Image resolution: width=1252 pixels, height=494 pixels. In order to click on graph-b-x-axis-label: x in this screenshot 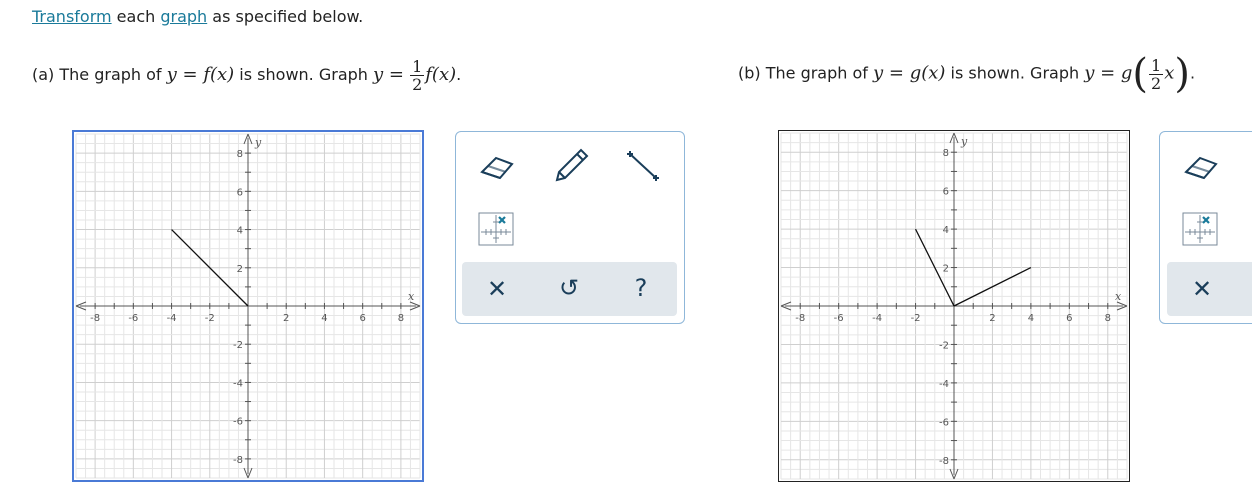, I will do `click(1118, 296)`.